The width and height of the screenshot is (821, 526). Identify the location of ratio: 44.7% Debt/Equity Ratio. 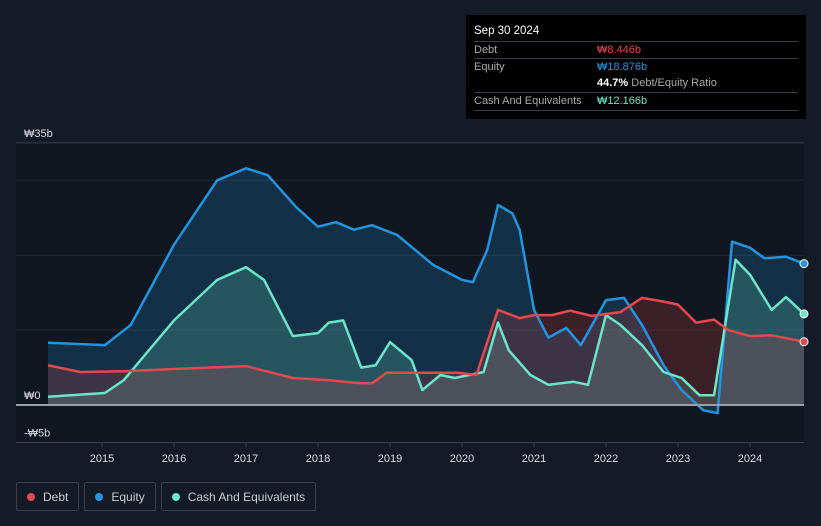
(657, 83).